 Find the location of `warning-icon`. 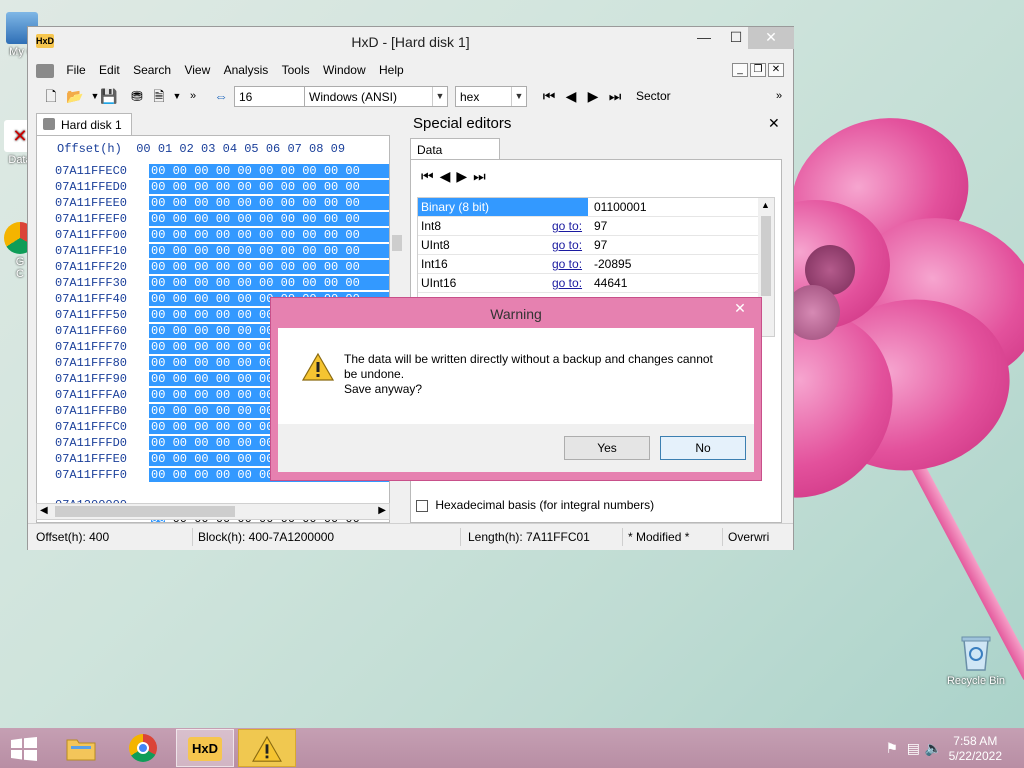

warning-icon is located at coordinates (267, 748).